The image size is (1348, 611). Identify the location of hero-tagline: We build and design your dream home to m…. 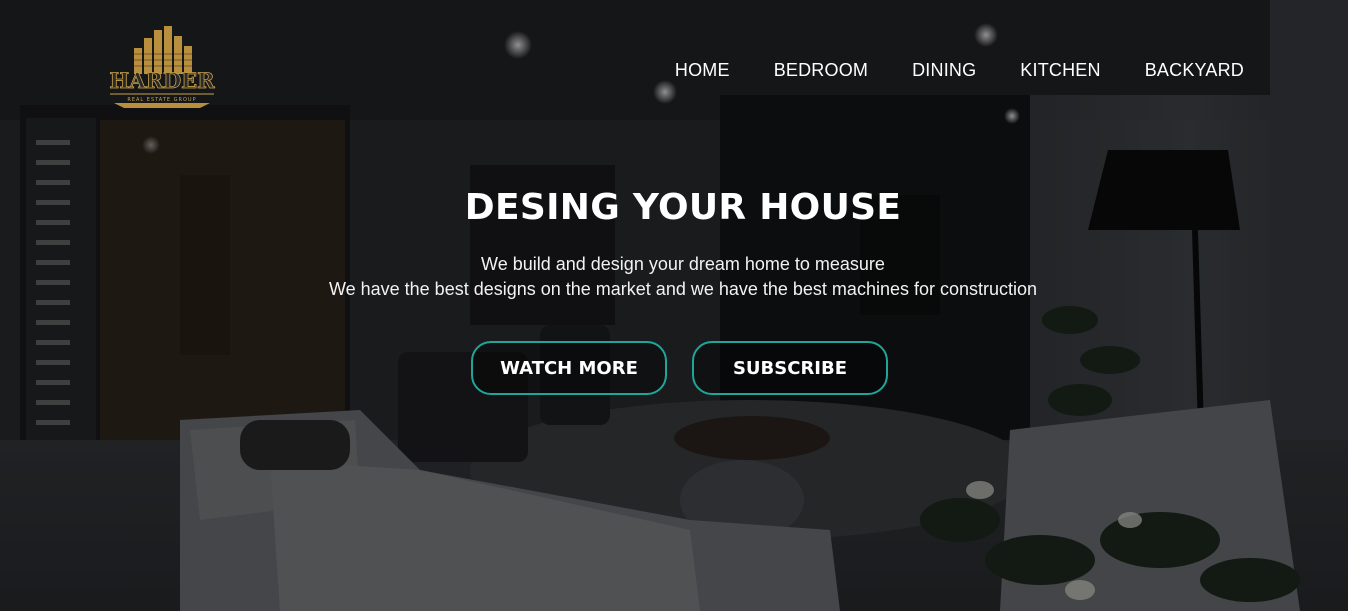
(674, 277).